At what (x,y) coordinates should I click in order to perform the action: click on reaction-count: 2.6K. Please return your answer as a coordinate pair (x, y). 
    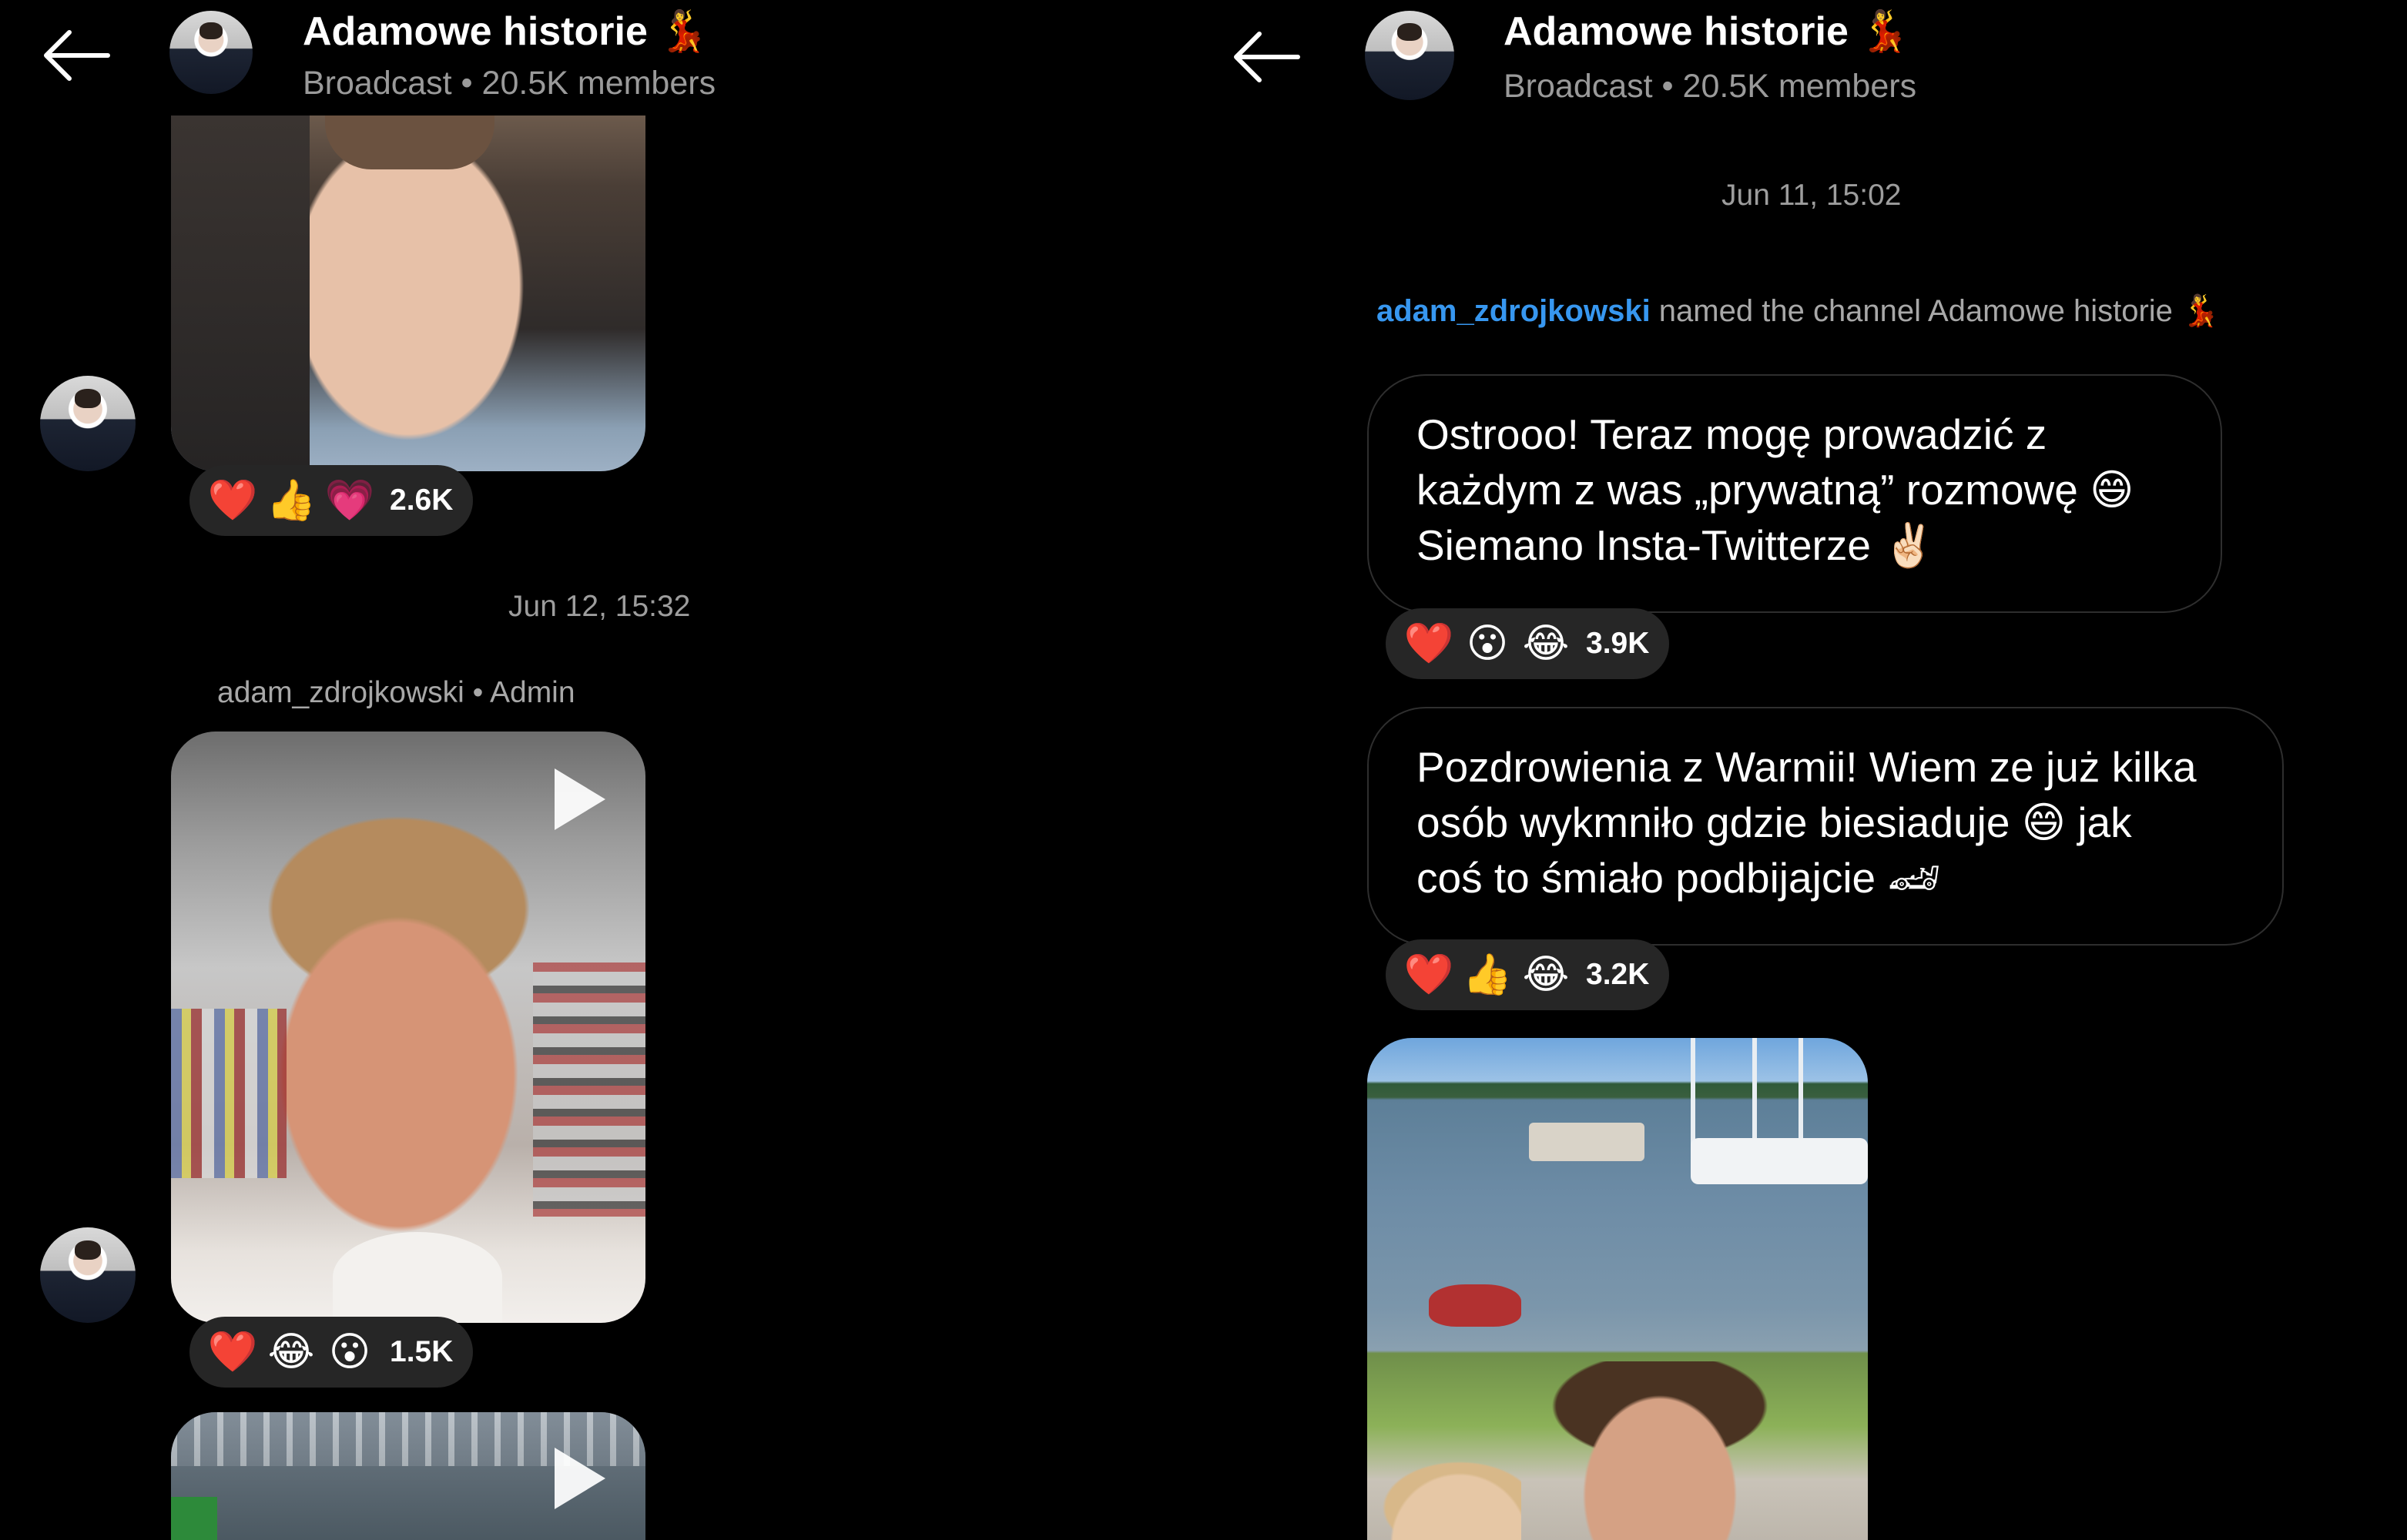
    Looking at the image, I should click on (422, 500).